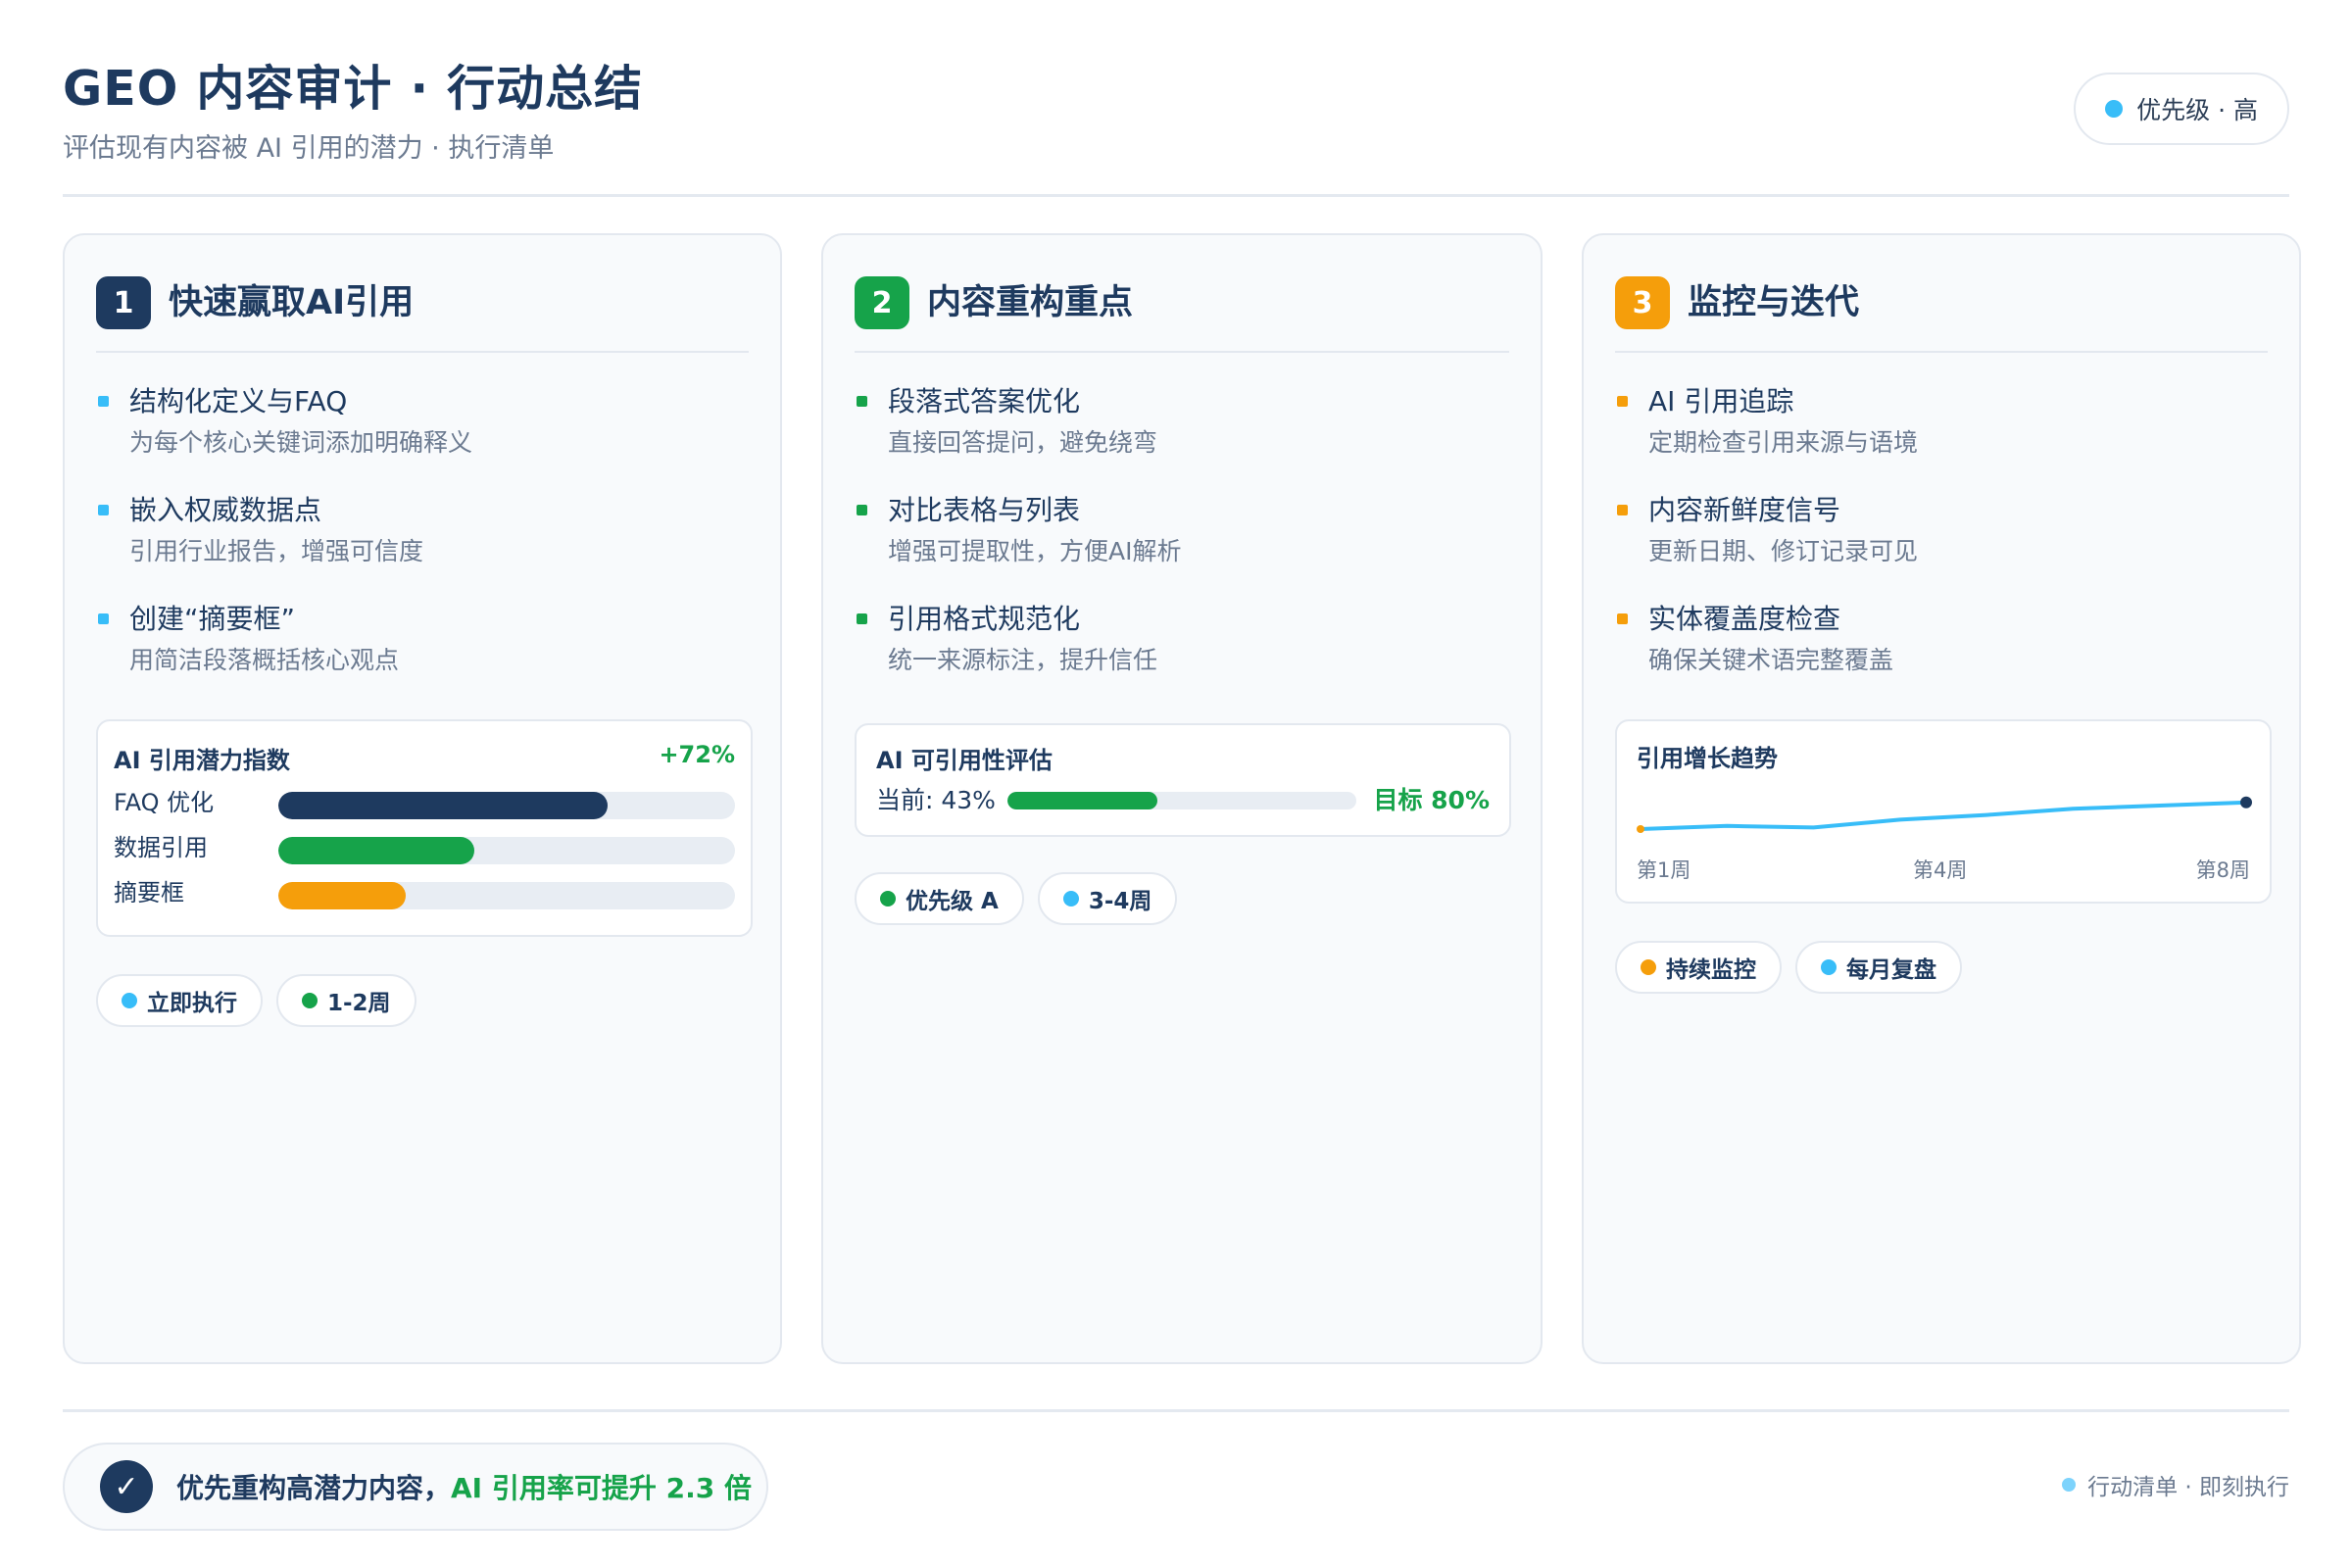  What do you see at coordinates (1721, 401) in the screenshot?
I see `item-title: AI 引用追踪` at bounding box center [1721, 401].